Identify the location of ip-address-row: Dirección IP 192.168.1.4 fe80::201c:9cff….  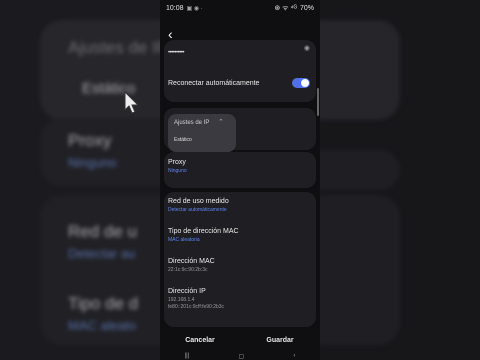
(240, 299).